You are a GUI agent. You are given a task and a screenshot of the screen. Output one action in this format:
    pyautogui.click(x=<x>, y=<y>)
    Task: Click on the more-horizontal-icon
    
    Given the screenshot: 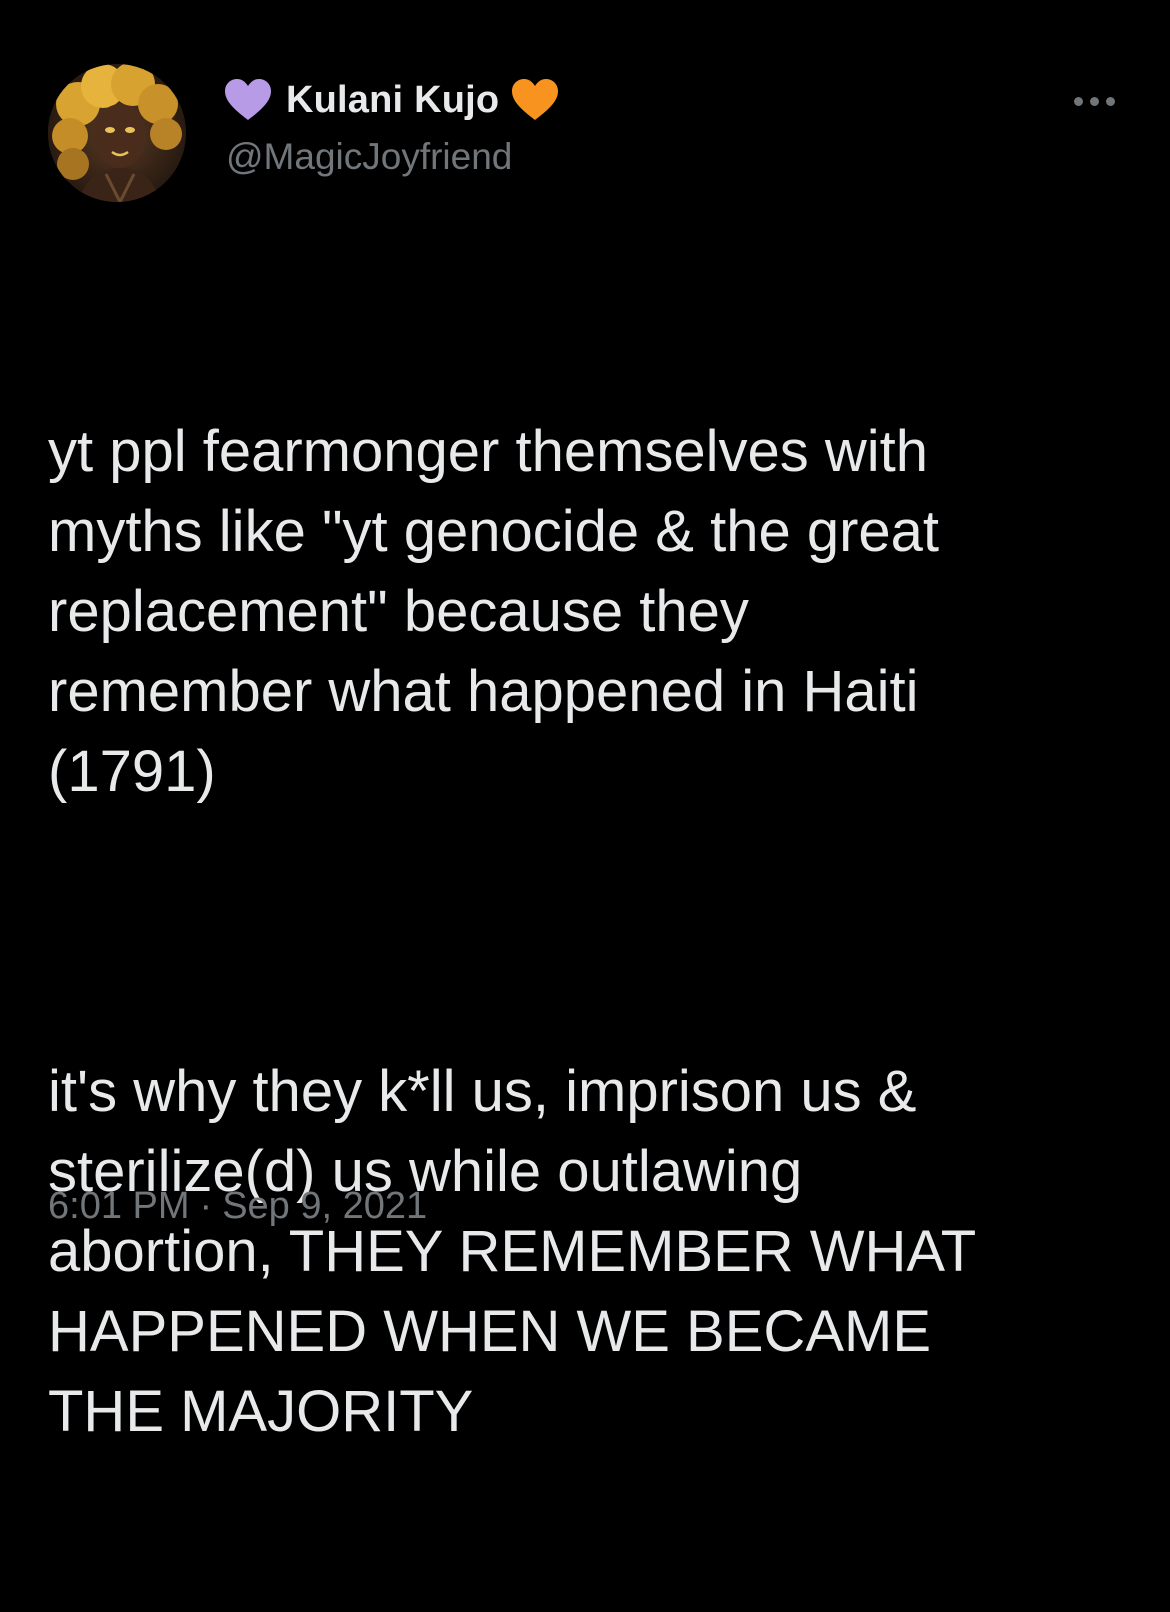 What is the action you would take?
    pyautogui.click(x=1094, y=101)
    